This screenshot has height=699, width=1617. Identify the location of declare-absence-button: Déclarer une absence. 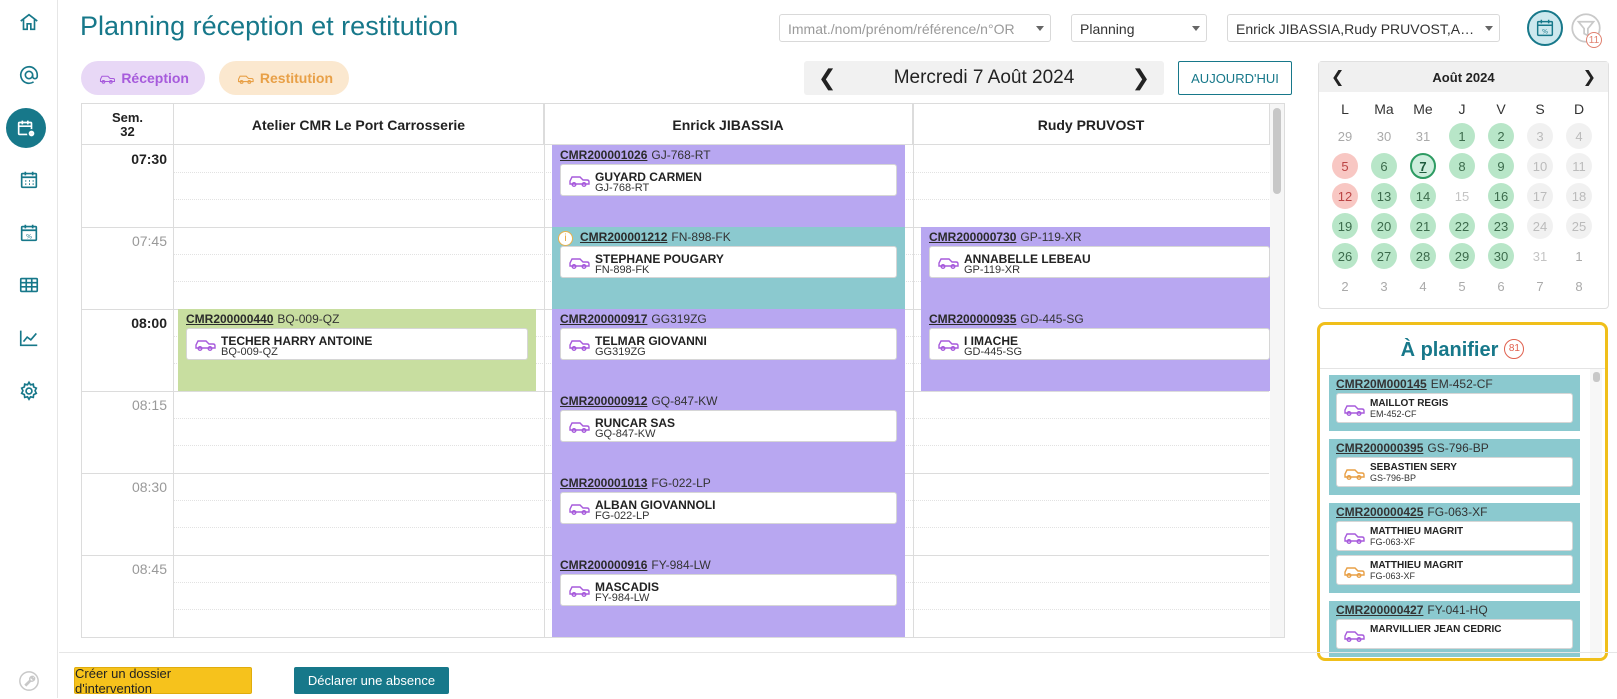
(371, 680).